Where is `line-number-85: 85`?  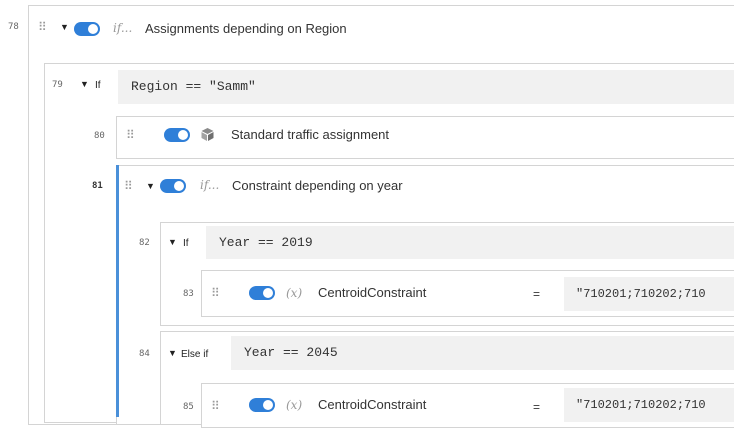
line-number-85: 85 is located at coordinates (188, 407).